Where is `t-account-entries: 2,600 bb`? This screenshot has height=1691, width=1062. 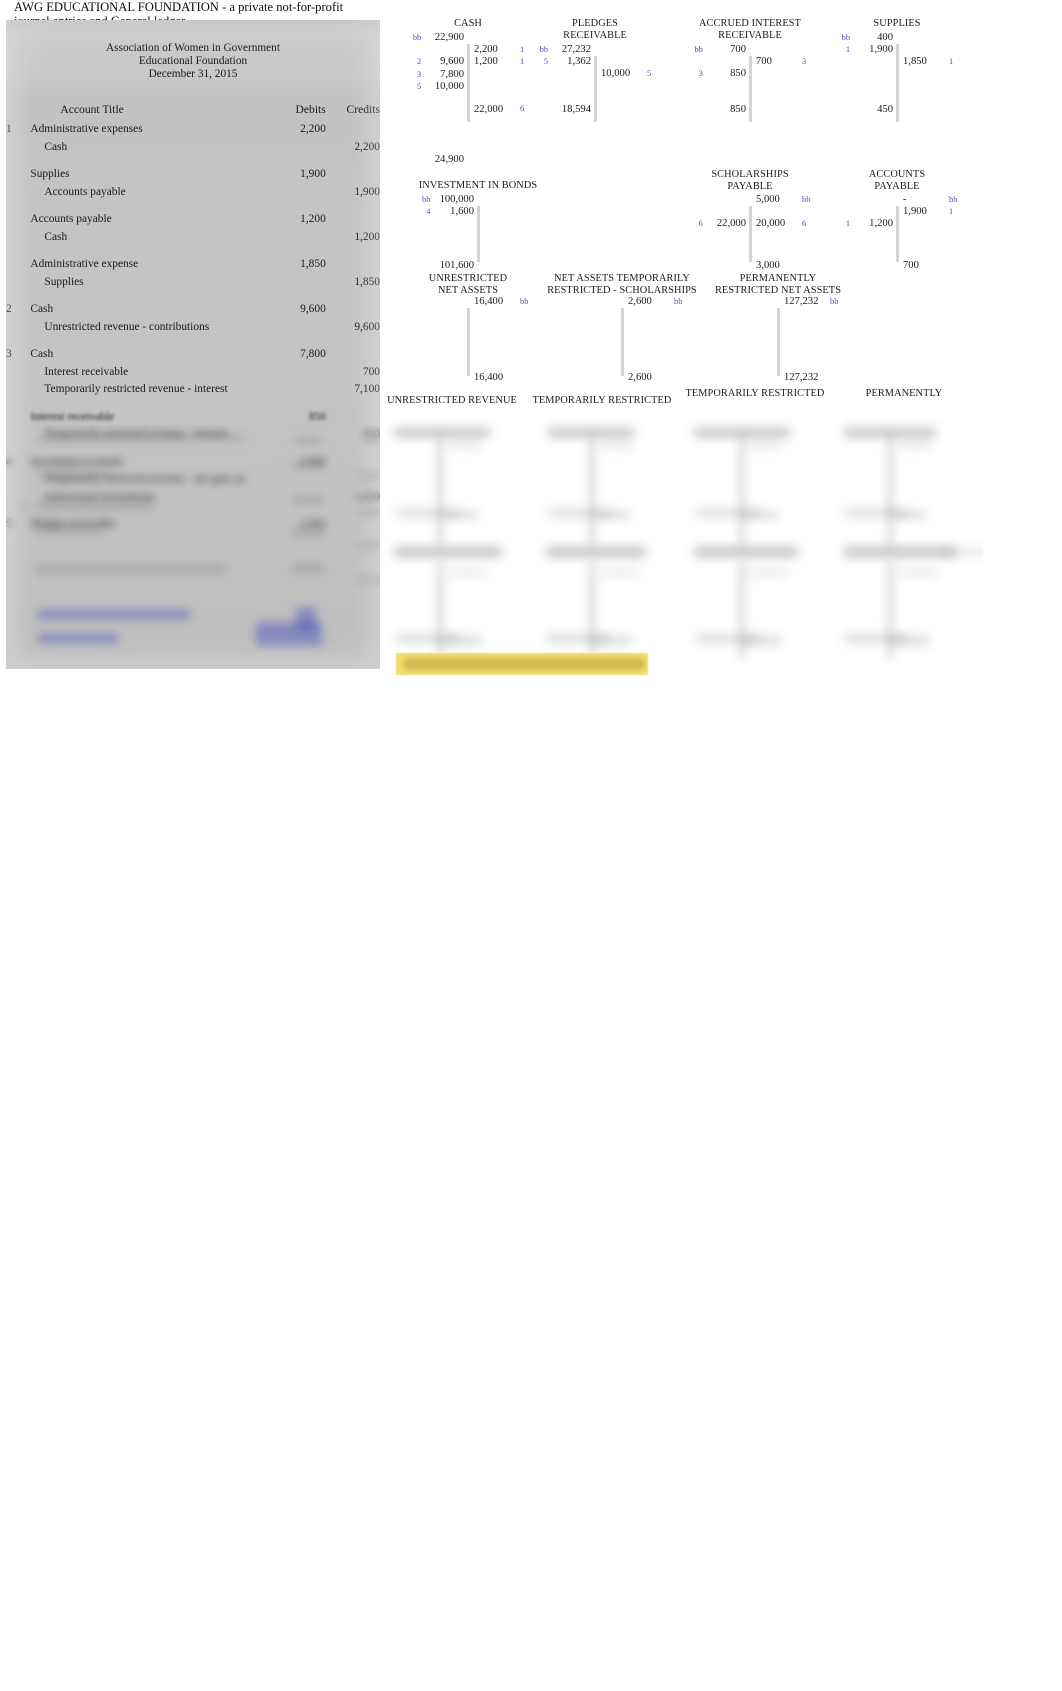
t-account-entries: 2,600 bb is located at coordinates (622, 302).